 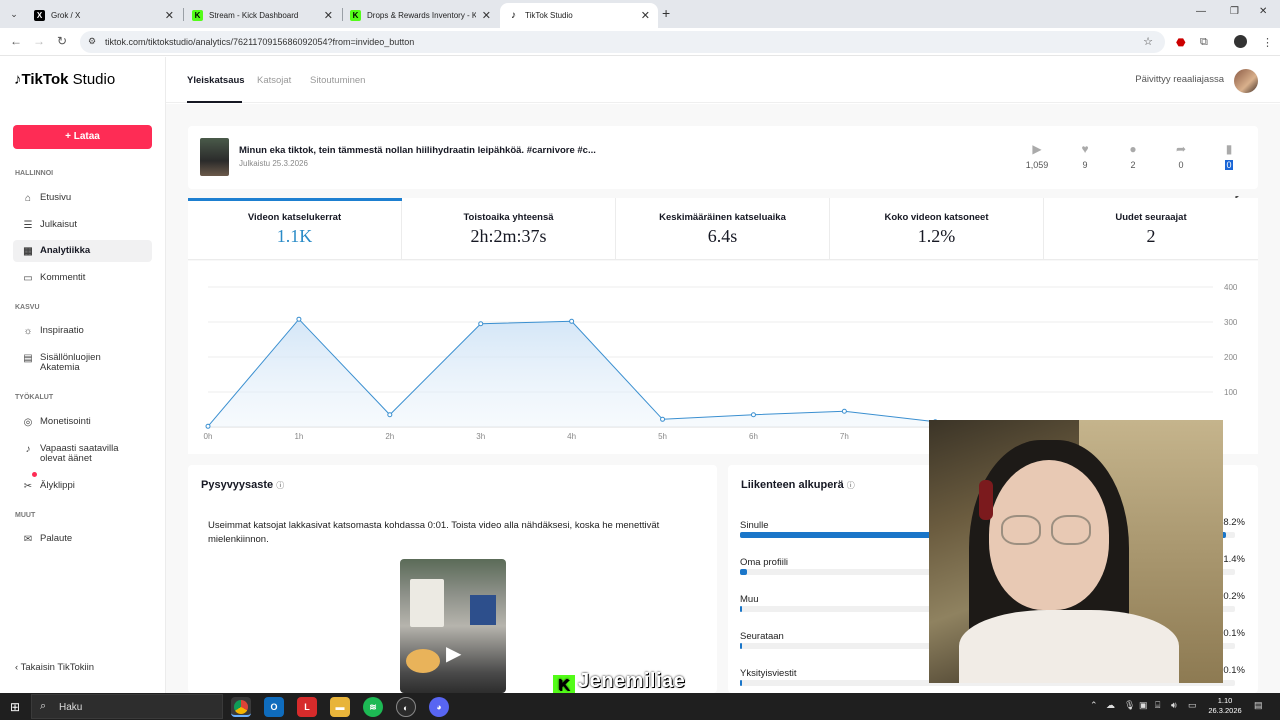 I want to click on section-grow: KASVU, so click(x=27, y=307).